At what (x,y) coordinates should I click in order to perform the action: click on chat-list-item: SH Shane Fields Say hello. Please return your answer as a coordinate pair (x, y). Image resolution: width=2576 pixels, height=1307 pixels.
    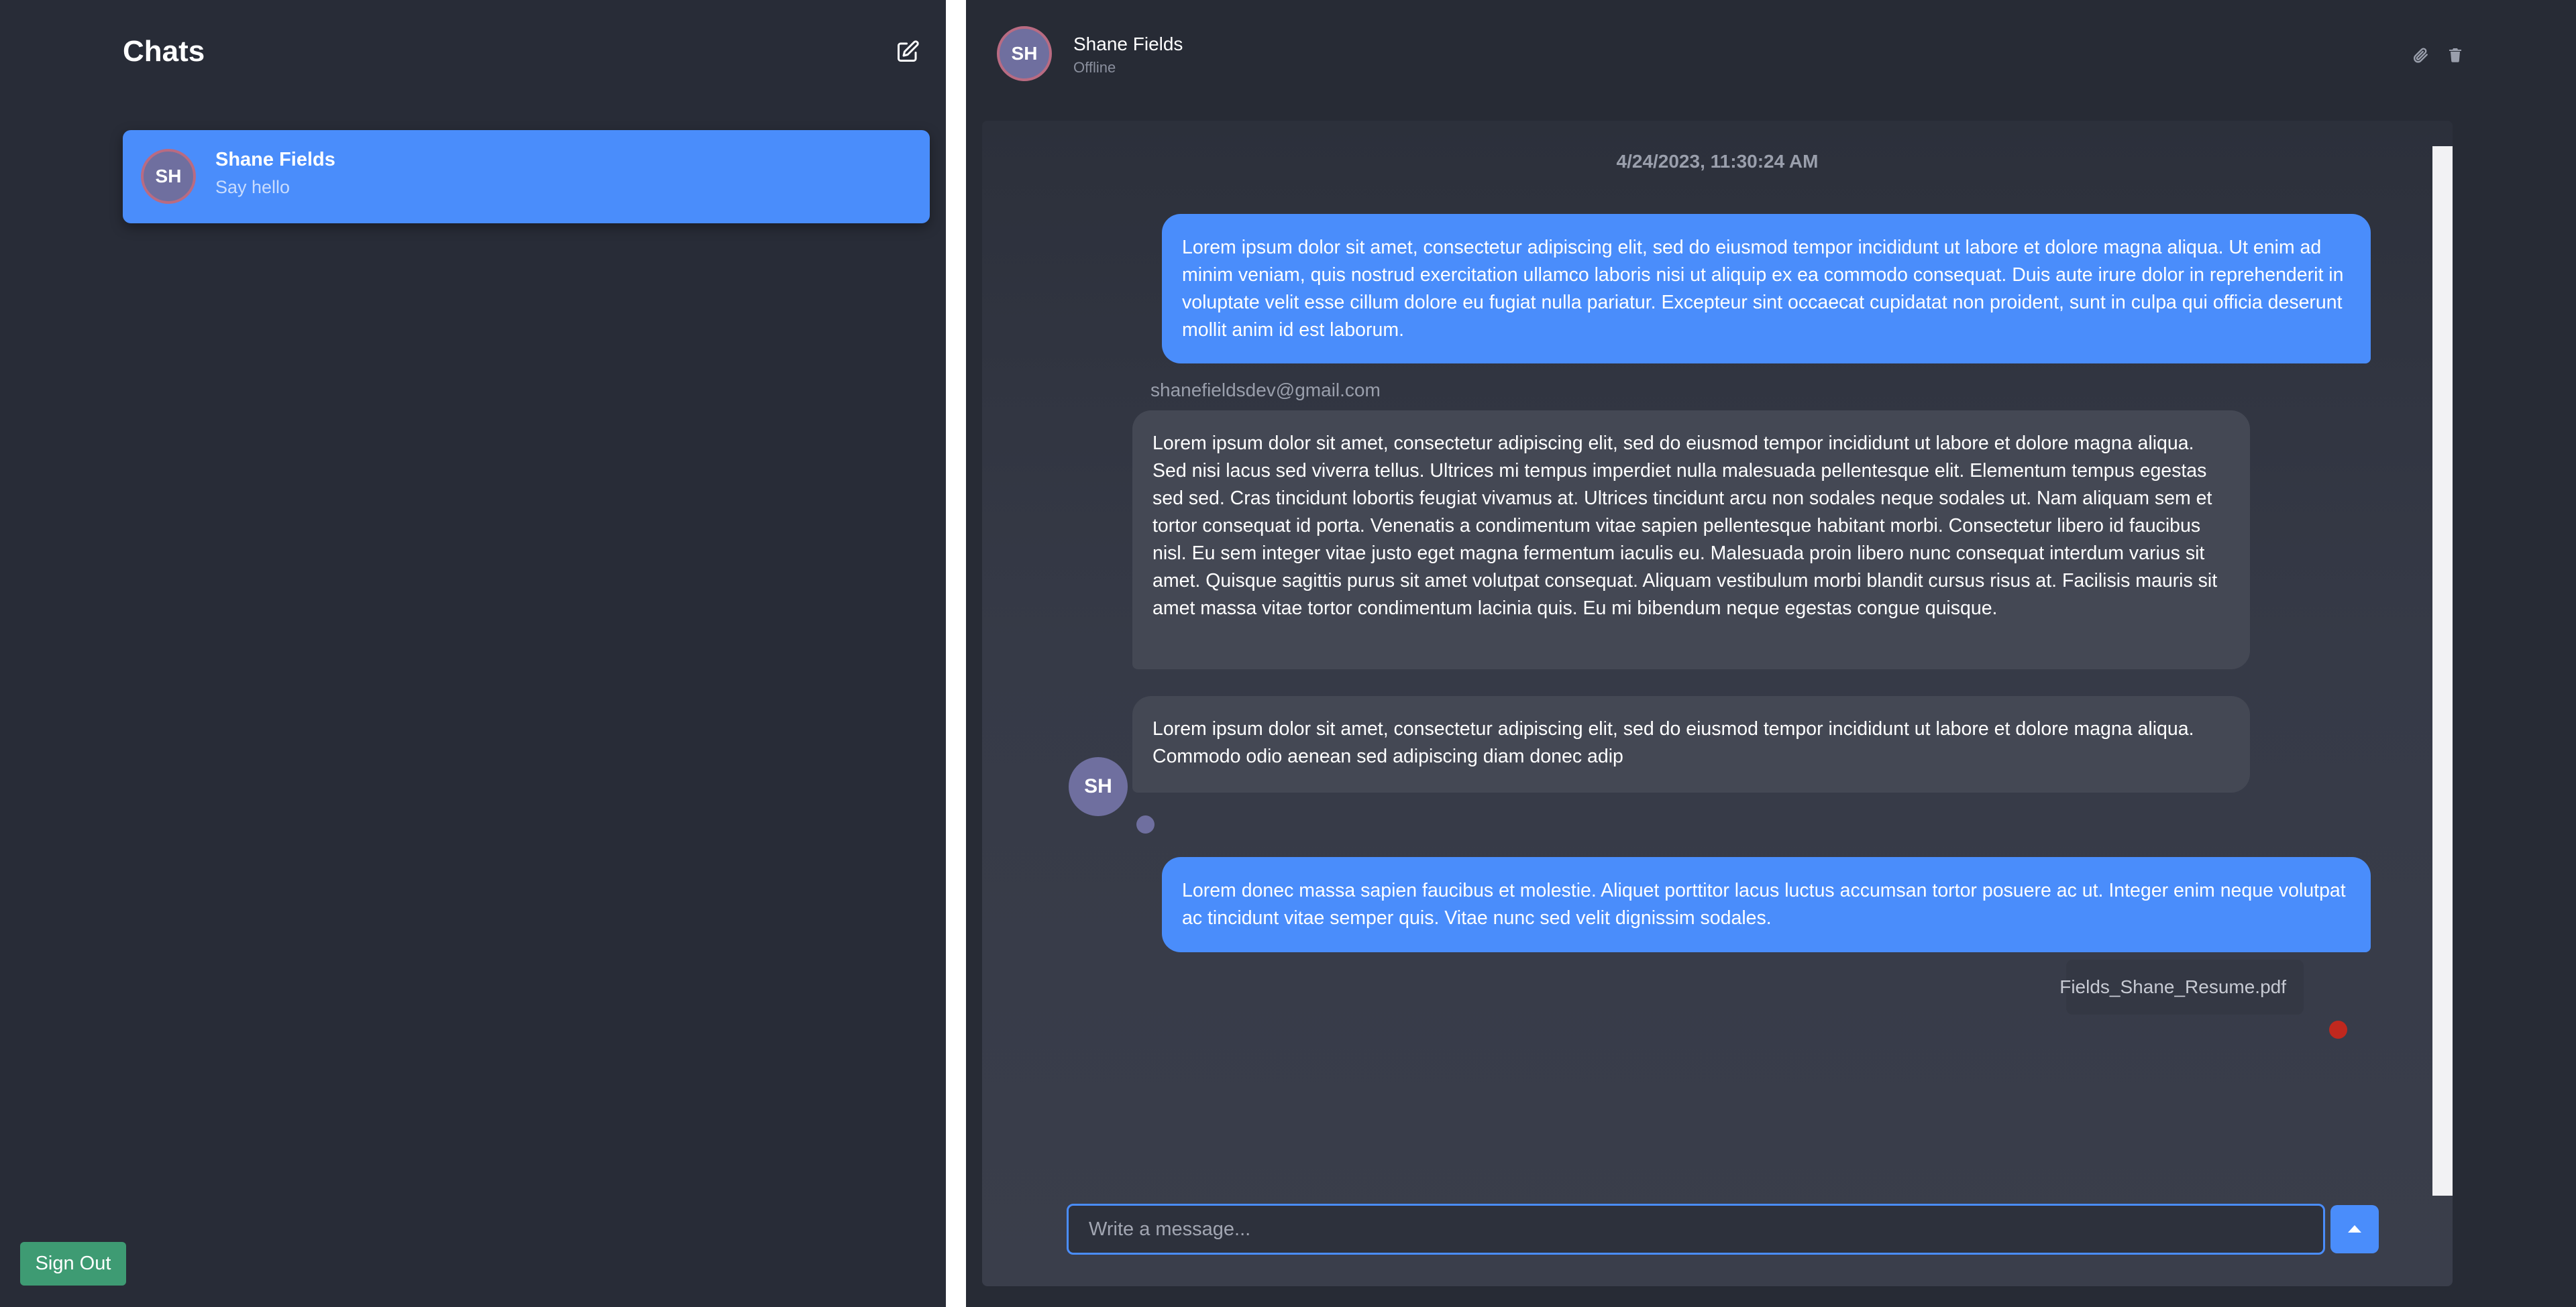
    Looking at the image, I should click on (526, 176).